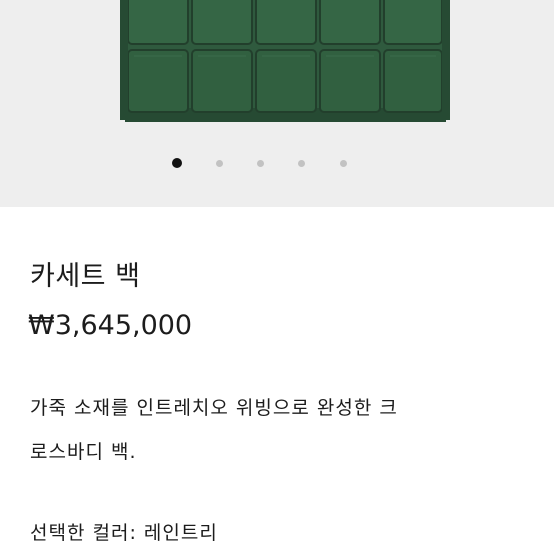 Image resolution: width=554 pixels, height=554 pixels. What do you see at coordinates (85, 276) in the screenshot?
I see `product-title: 카세트 백` at bounding box center [85, 276].